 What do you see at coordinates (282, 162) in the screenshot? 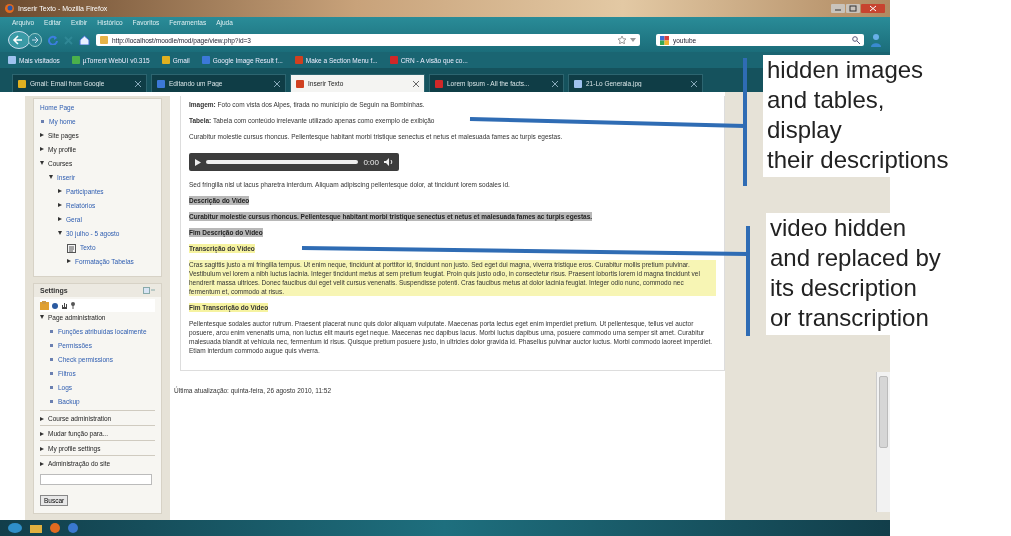
I see `progress-track` at bounding box center [282, 162].